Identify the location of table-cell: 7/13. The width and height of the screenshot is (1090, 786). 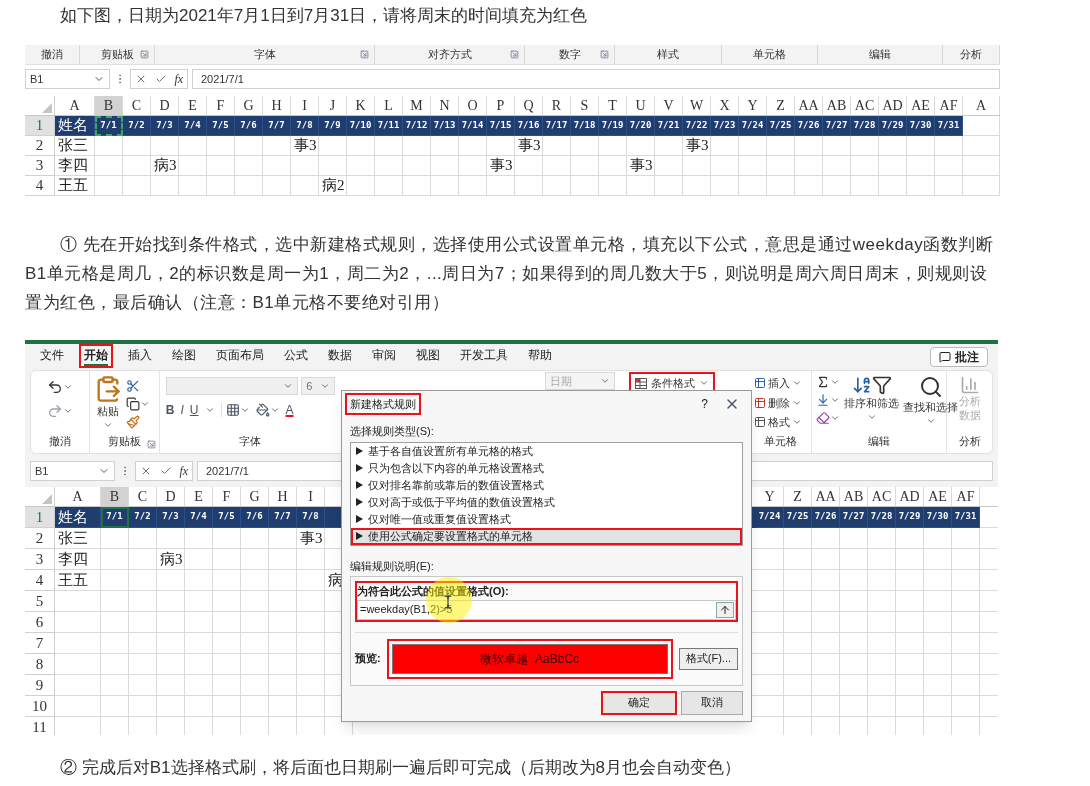
(445, 126).